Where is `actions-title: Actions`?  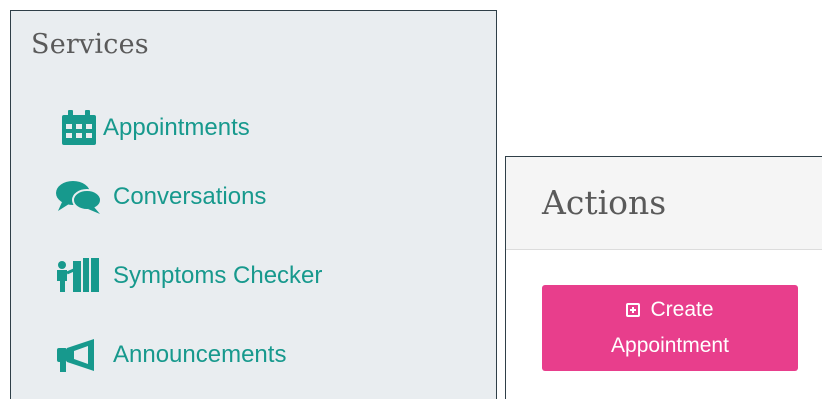 actions-title: Actions is located at coordinates (604, 202).